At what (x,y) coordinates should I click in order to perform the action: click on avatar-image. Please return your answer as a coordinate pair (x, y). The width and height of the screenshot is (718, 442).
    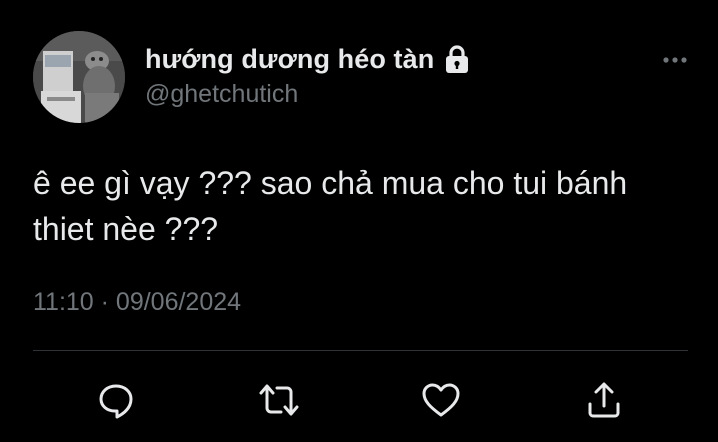
    Looking at the image, I should click on (79, 77).